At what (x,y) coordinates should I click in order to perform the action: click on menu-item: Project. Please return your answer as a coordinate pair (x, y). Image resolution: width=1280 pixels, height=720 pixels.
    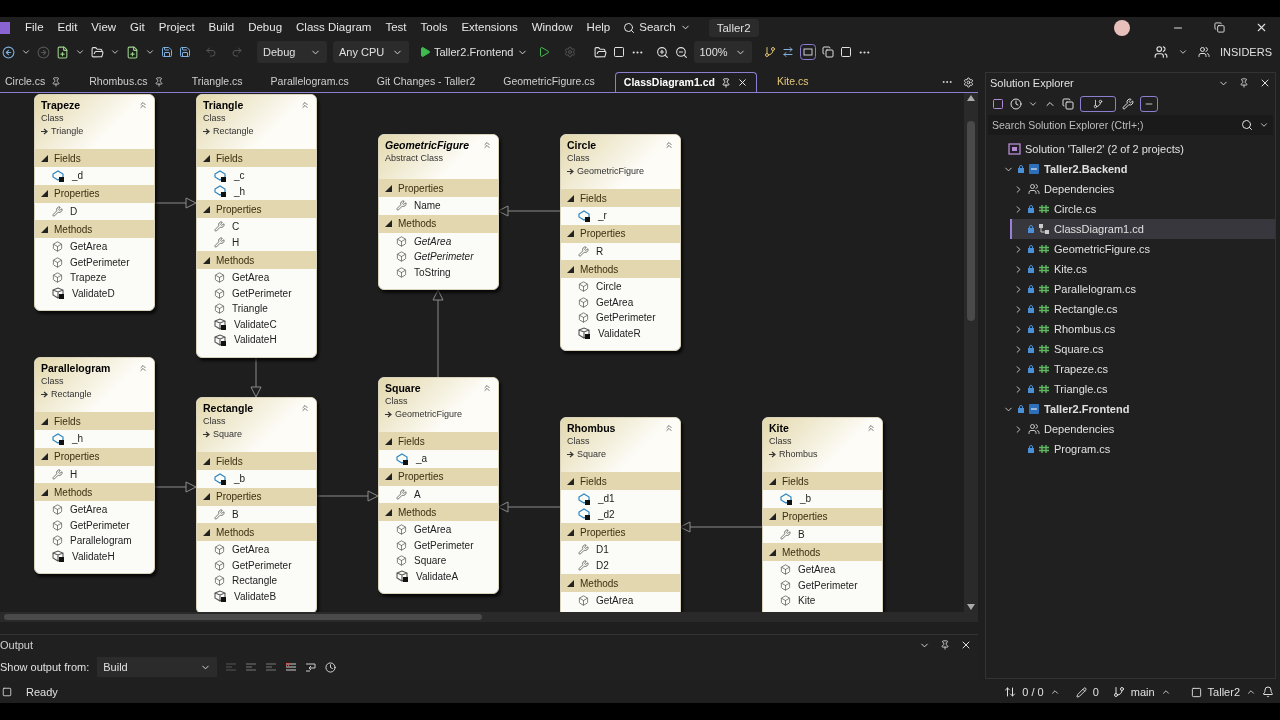
    Looking at the image, I should click on (176, 27).